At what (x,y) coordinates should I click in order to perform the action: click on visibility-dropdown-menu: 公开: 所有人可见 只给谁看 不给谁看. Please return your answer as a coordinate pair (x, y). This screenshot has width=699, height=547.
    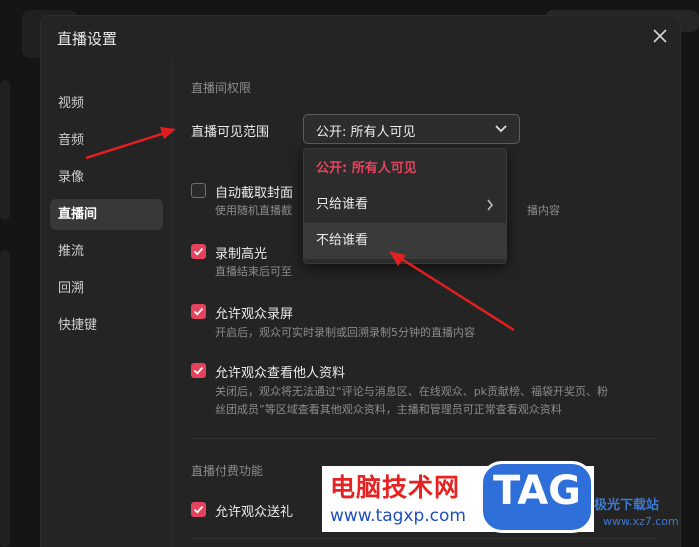
    Looking at the image, I should click on (405, 206).